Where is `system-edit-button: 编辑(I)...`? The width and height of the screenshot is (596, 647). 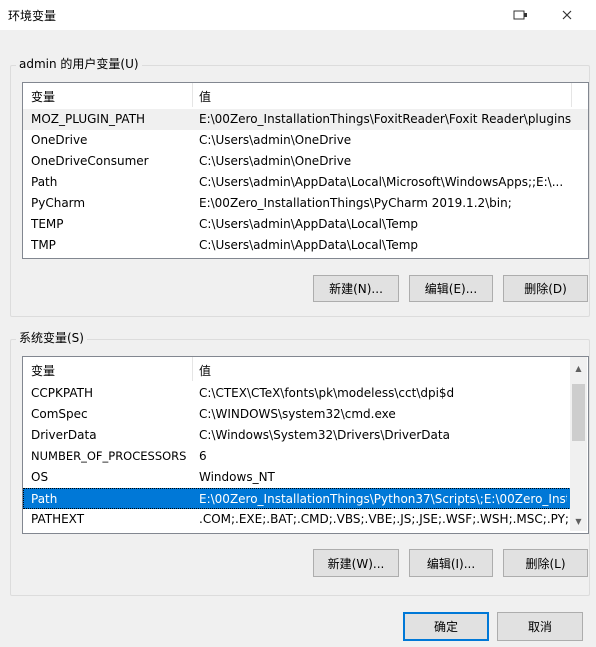
system-edit-button: 编辑(I)... is located at coordinates (451, 563).